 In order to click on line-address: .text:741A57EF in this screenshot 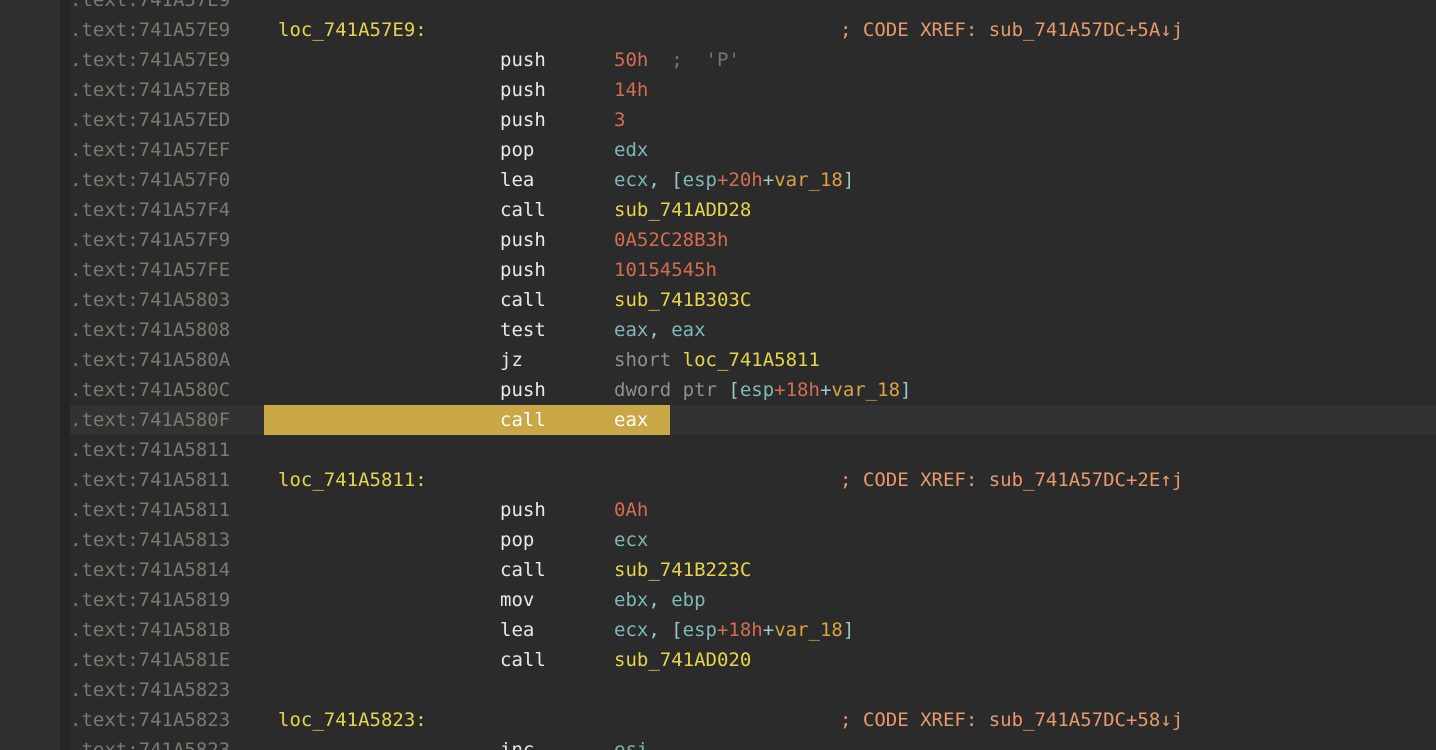, I will do `click(150, 150)`.